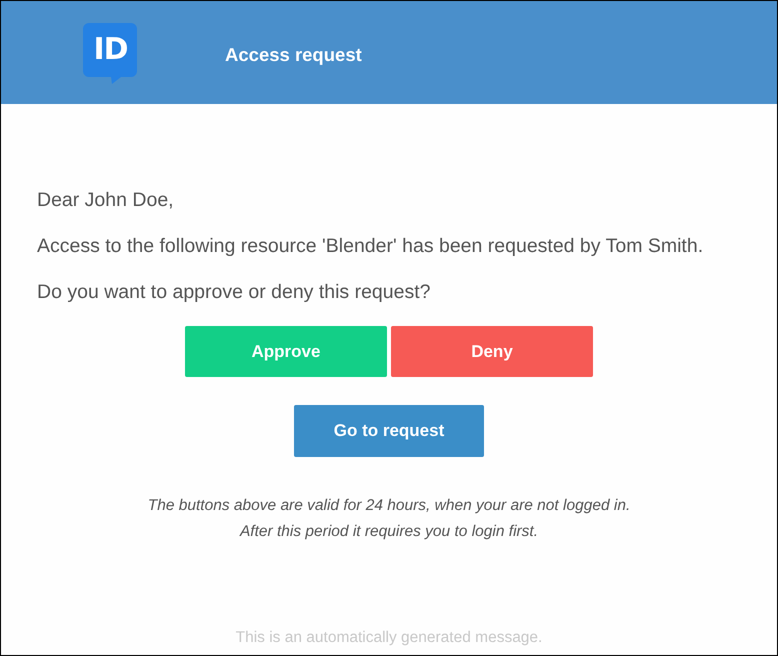  I want to click on validity-note: The buttons above are valid for 24 hours, when your are not logged in., so click(389, 506).